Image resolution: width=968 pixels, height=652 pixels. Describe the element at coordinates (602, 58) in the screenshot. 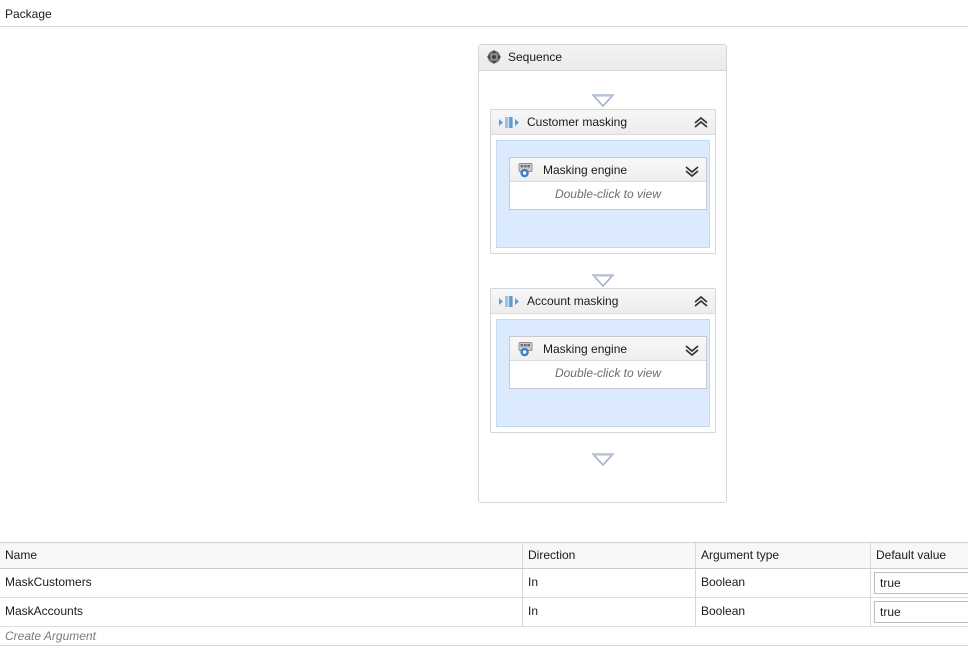

I see `sequence-header: Sequence` at that location.